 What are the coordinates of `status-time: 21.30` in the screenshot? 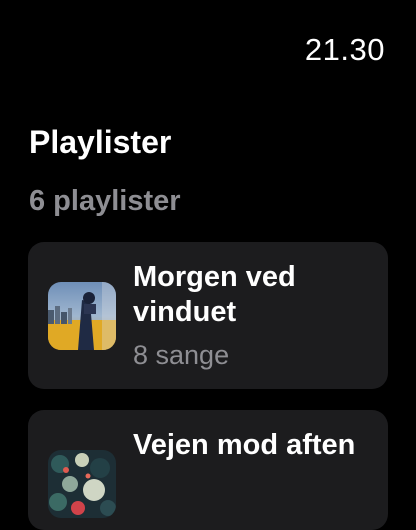 It's located at (344, 49).